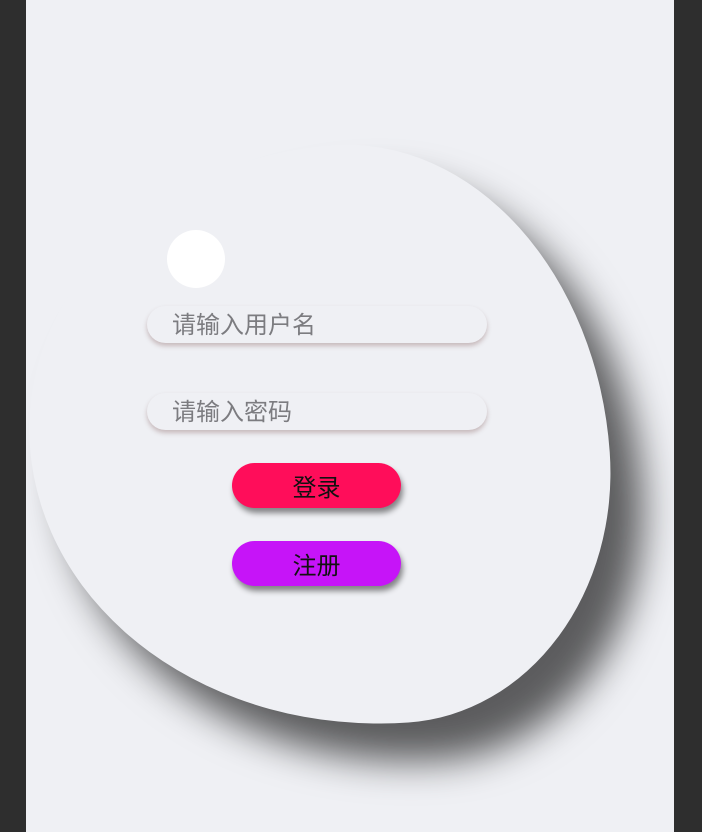  Describe the element at coordinates (317, 324) in the screenshot. I see `username-input` at that location.